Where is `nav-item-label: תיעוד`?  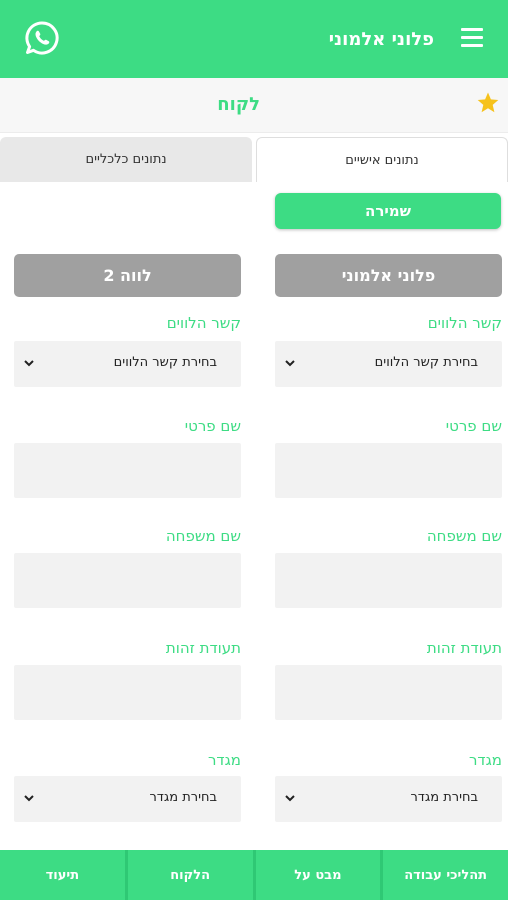 nav-item-label: תיעוד is located at coordinates (62, 875).